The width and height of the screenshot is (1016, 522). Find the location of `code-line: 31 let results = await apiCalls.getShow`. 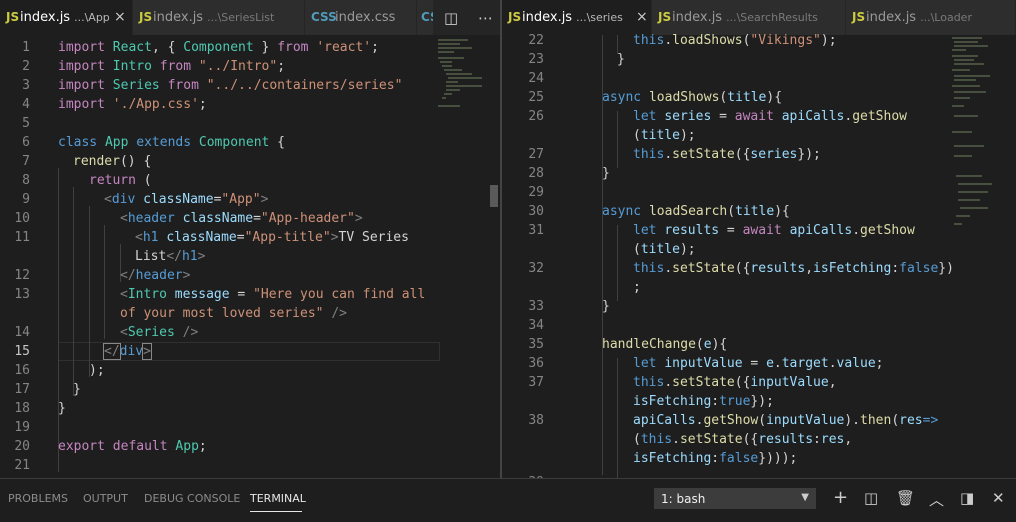

code-line: 31 let results = await apiCalls.getShow is located at coordinates (721, 230).